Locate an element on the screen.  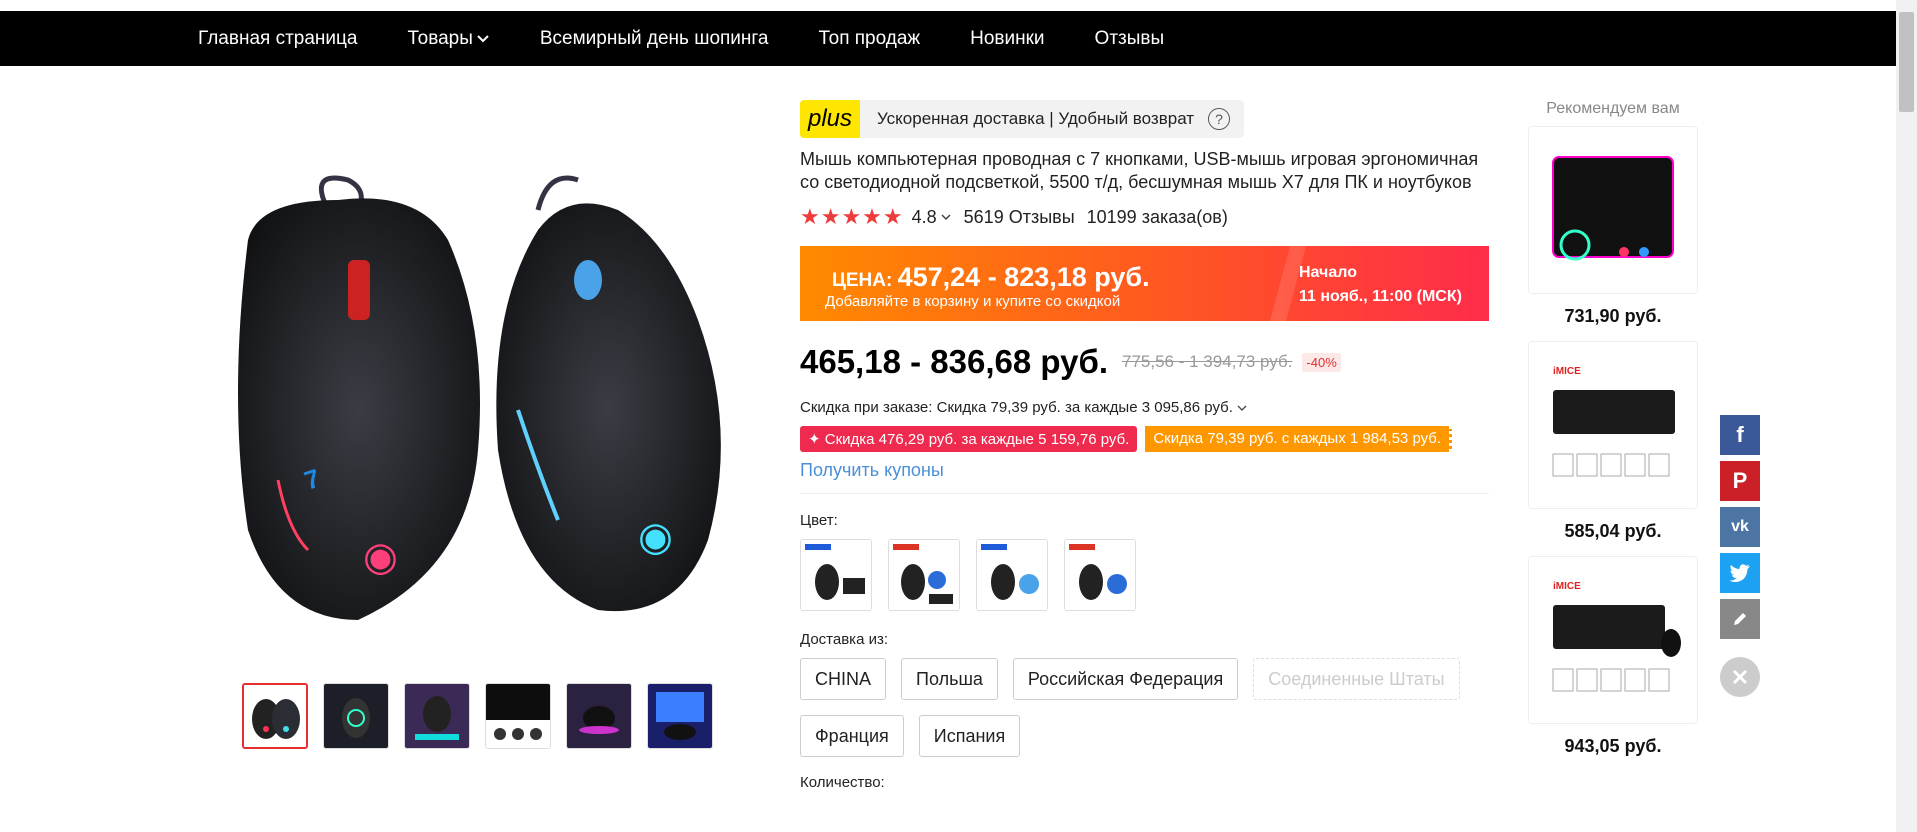
nav-item-label: Новинки is located at coordinates (1007, 38).